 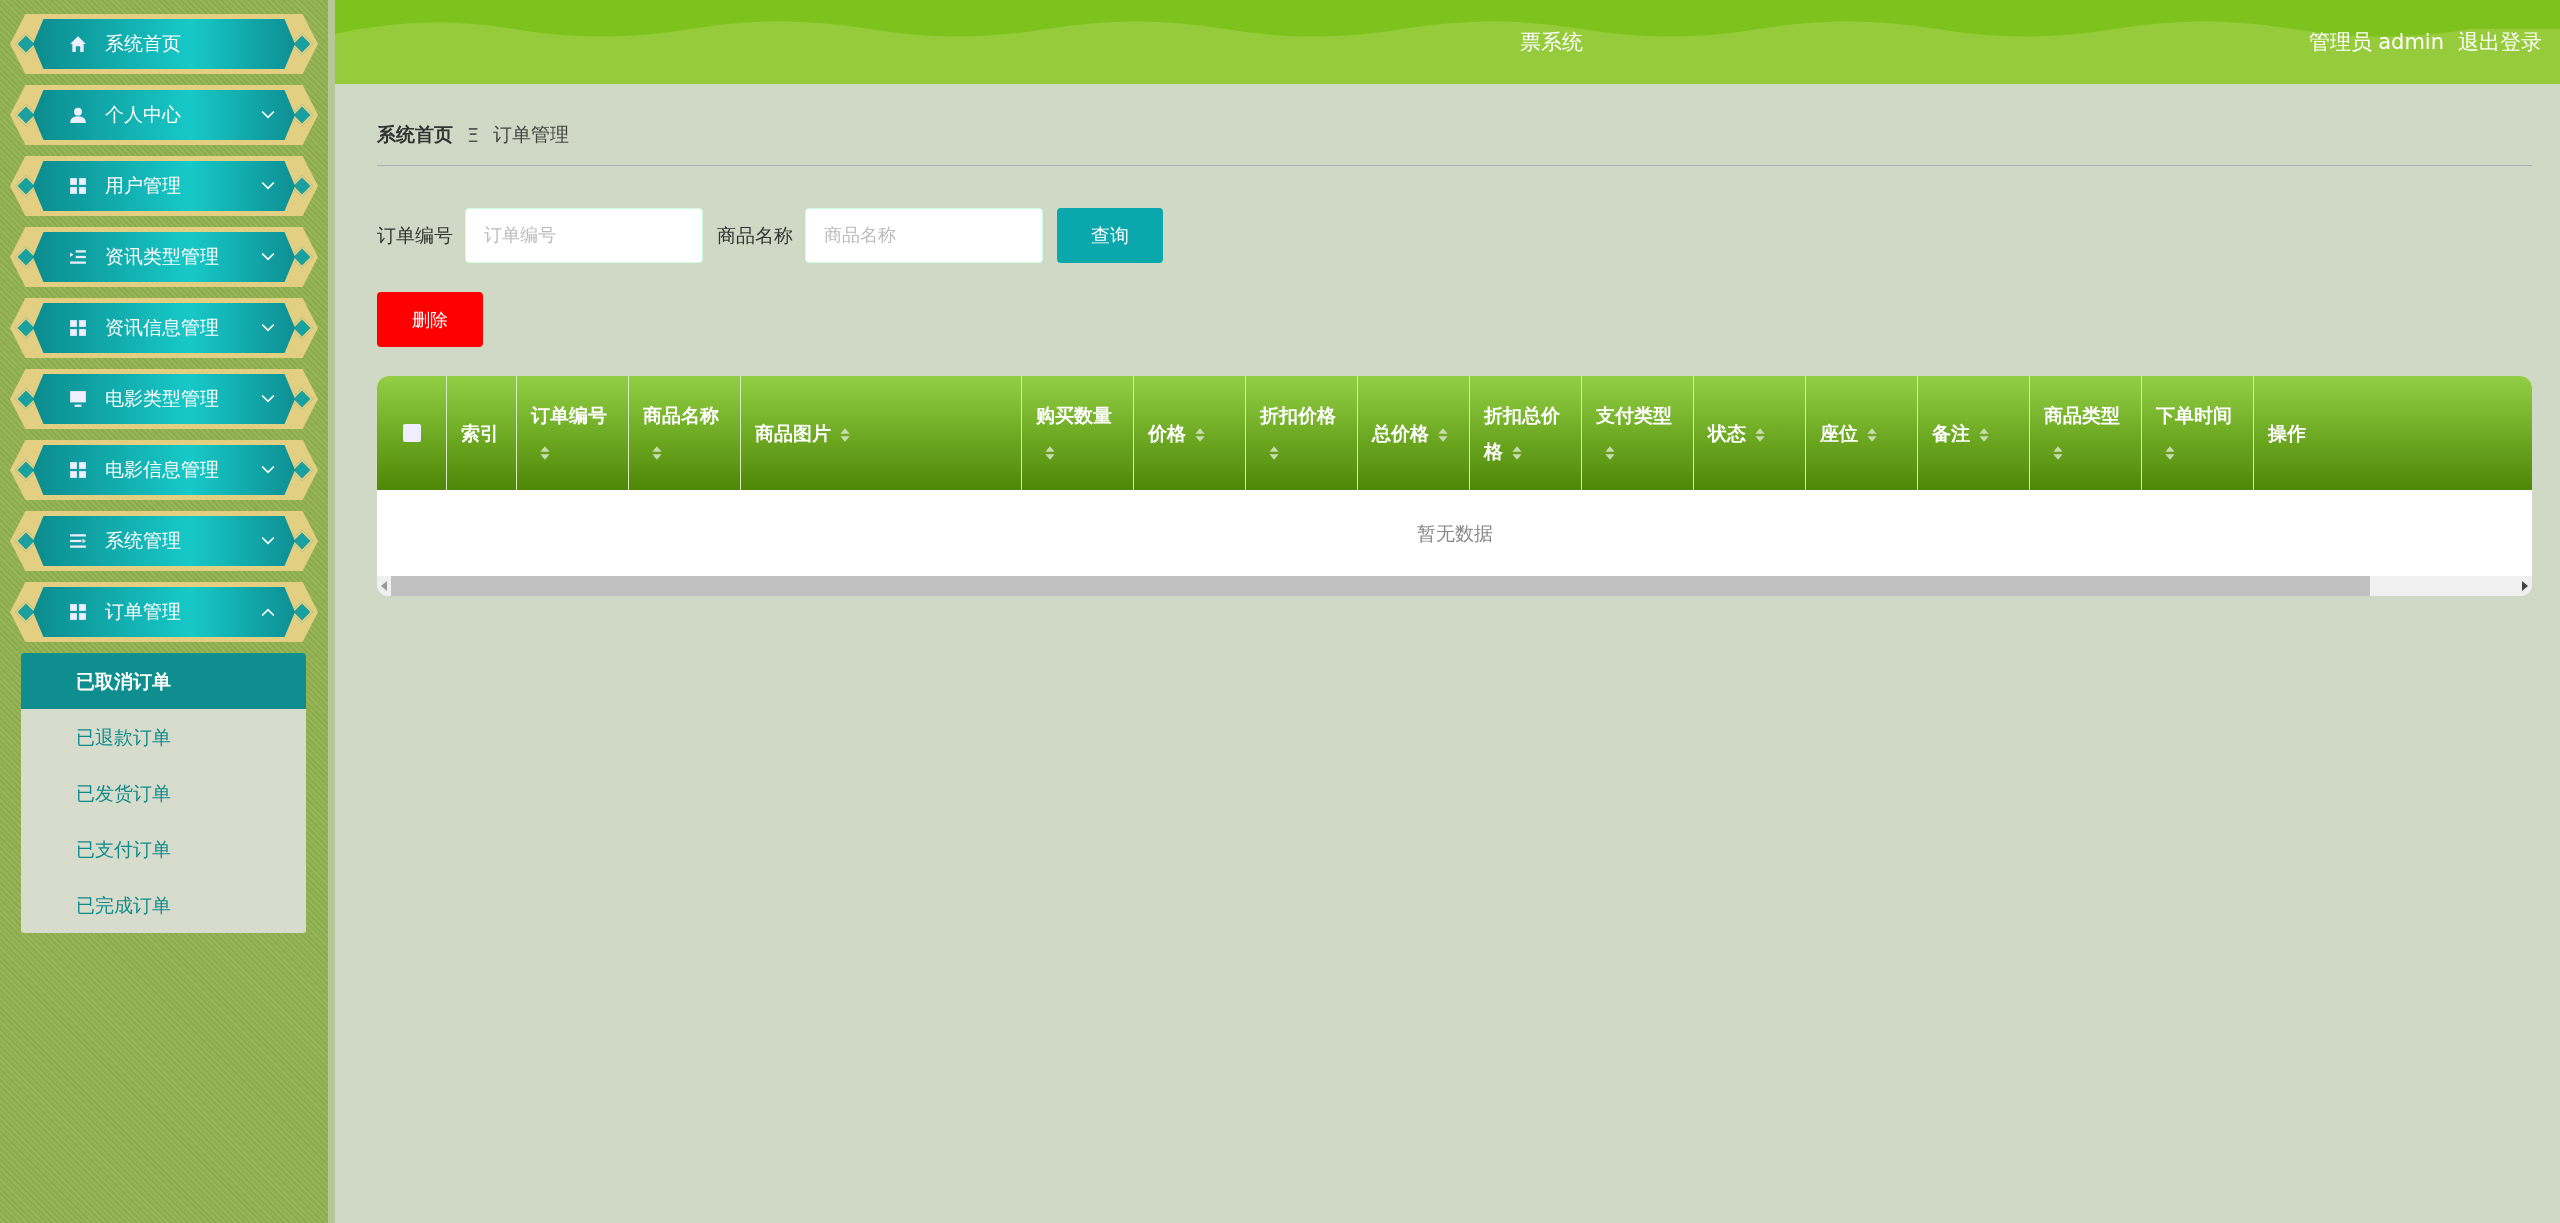 I want to click on menu-label: 电影信息管理, so click(x=162, y=469).